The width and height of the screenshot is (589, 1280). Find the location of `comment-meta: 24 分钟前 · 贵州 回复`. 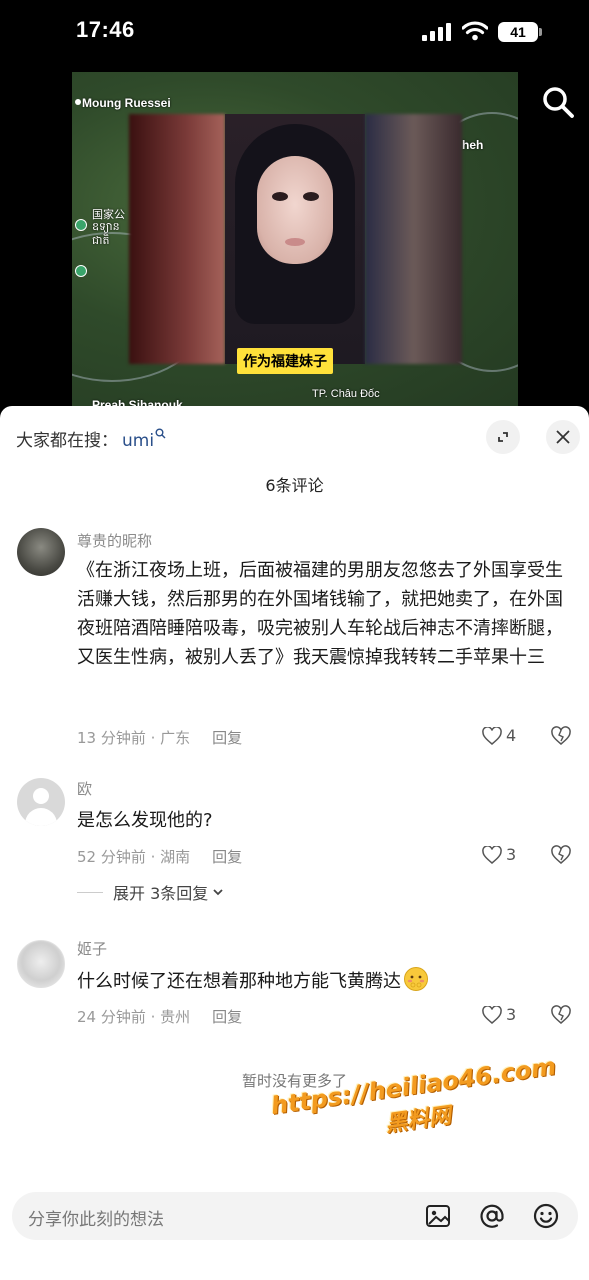

comment-meta: 24 分钟前 · 贵州 回复 is located at coordinates (159, 1016).